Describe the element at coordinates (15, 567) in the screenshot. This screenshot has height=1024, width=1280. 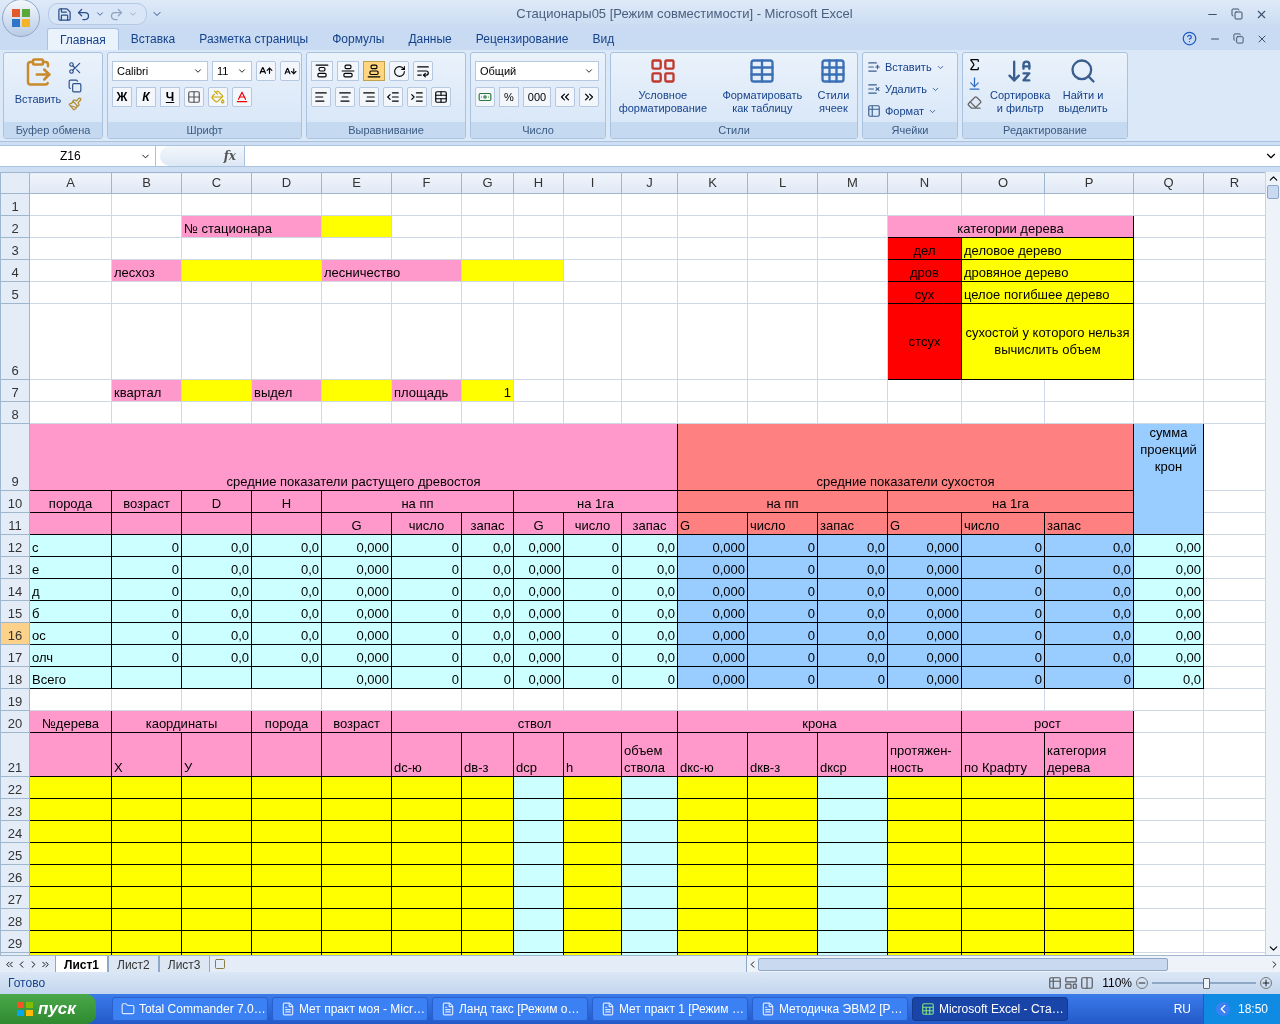
I see `row-header: 13` at that location.